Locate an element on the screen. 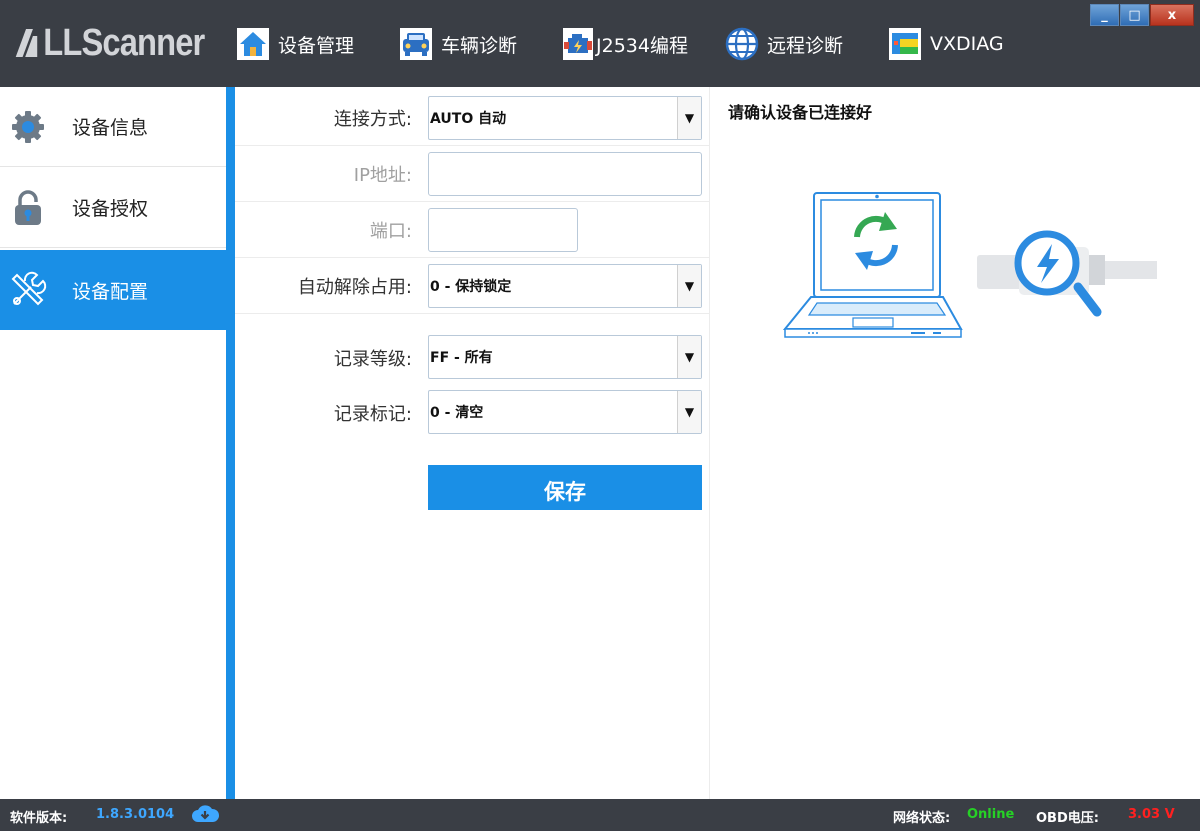  version-label: 软件版本: is located at coordinates (39, 818).